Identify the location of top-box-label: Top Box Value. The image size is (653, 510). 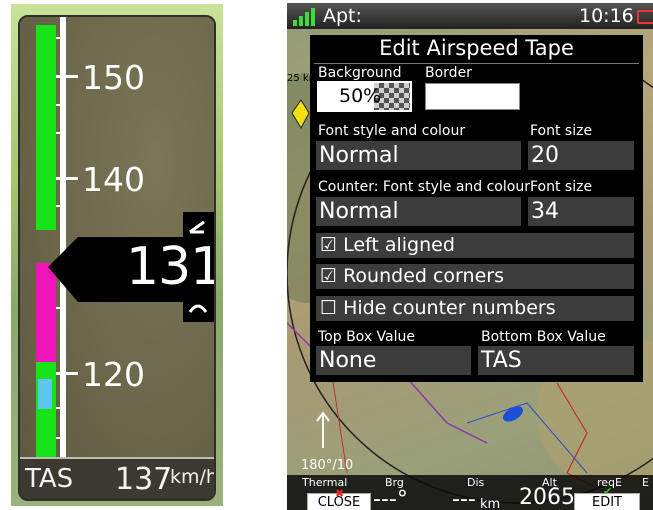
(366, 337).